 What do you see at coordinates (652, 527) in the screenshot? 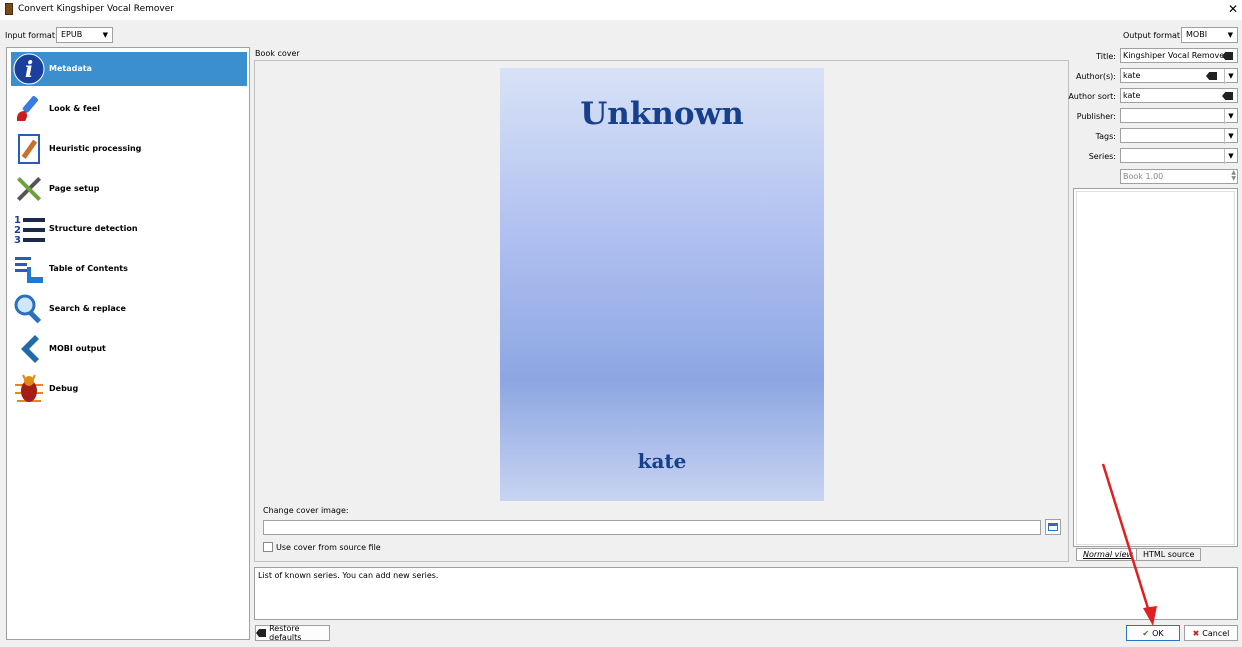
I see `cover-path-input` at bounding box center [652, 527].